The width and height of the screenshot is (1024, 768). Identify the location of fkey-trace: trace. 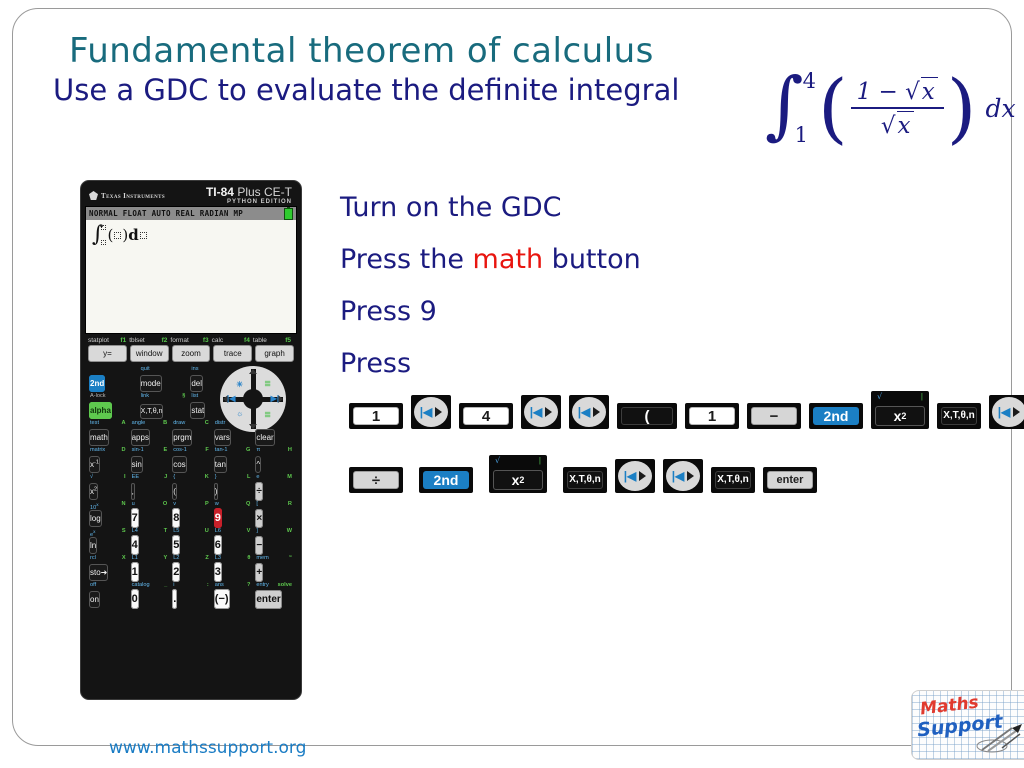
(233, 353).